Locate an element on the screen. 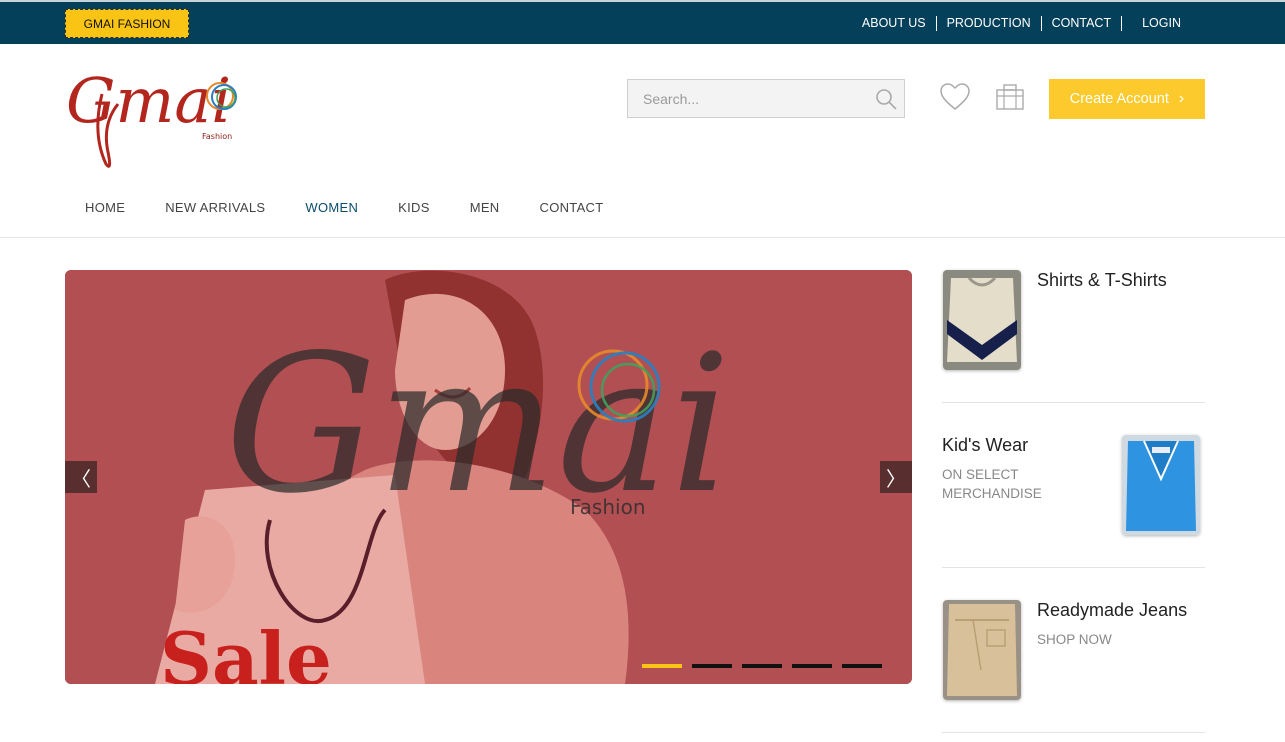 The image size is (1285, 742). top-link-contact: CONTACT is located at coordinates (1082, 23).